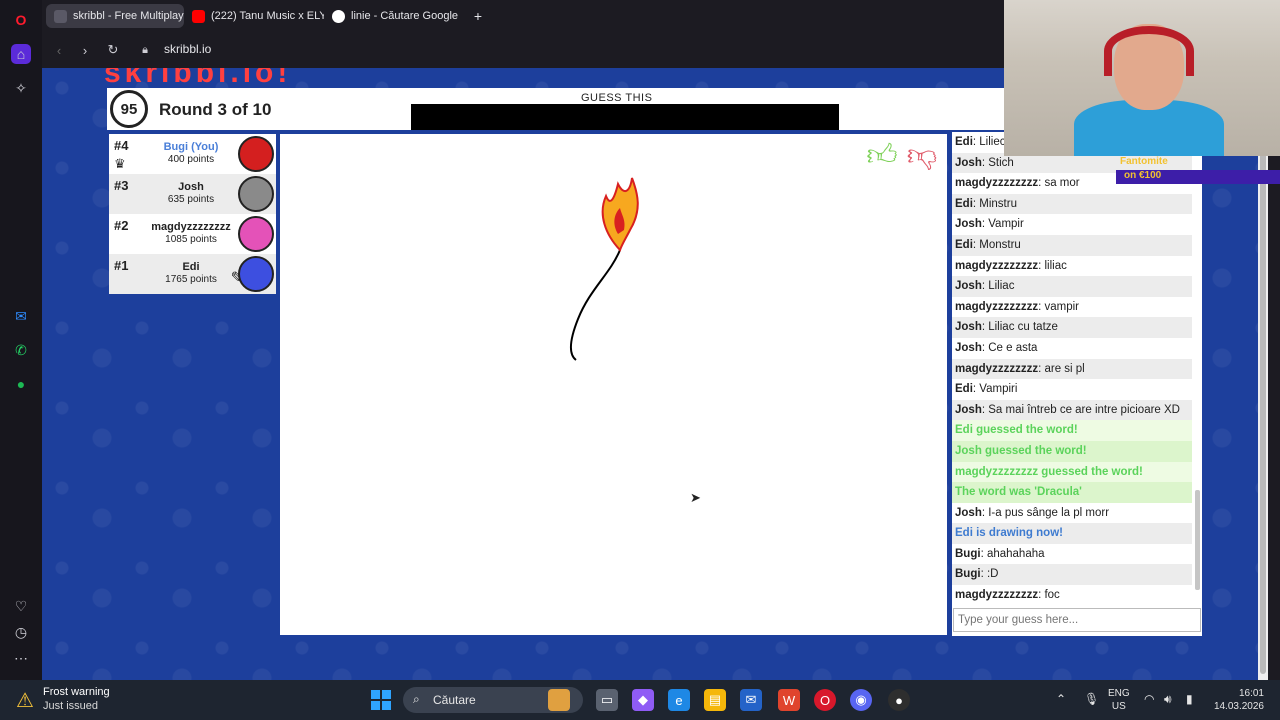  What do you see at coordinates (215, 109) in the screenshot?
I see `round-indicator: Round 3 of 10` at bounding box center [215, 109].